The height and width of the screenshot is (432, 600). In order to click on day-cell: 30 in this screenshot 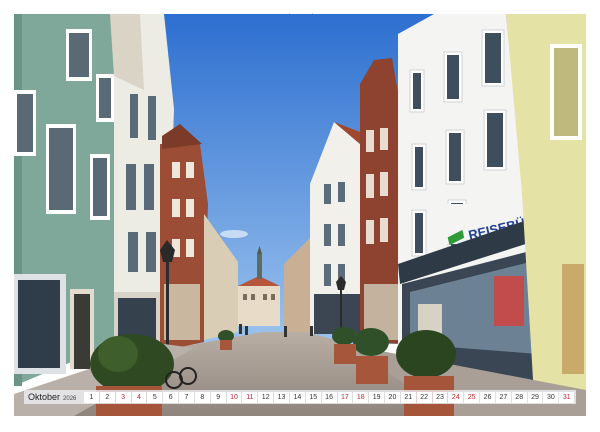, I will do `click(551, 397)`.